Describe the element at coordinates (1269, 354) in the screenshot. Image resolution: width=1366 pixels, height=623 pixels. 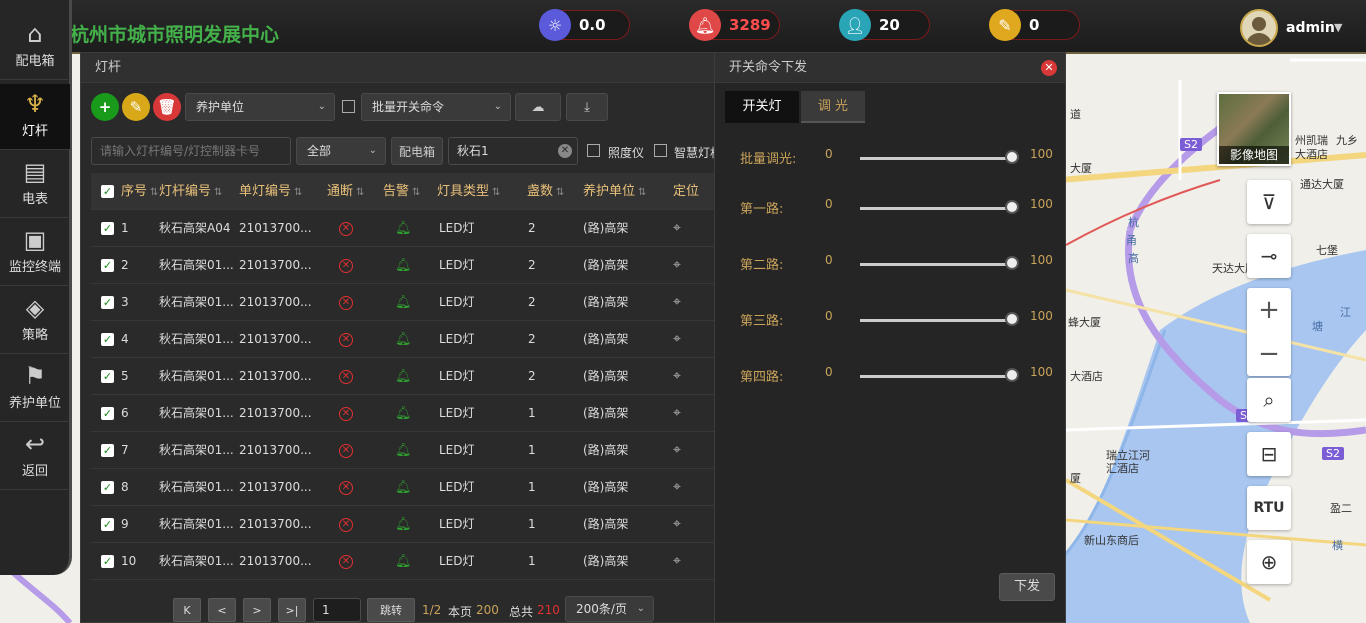
I see `zoom-out-button: −` at that location.